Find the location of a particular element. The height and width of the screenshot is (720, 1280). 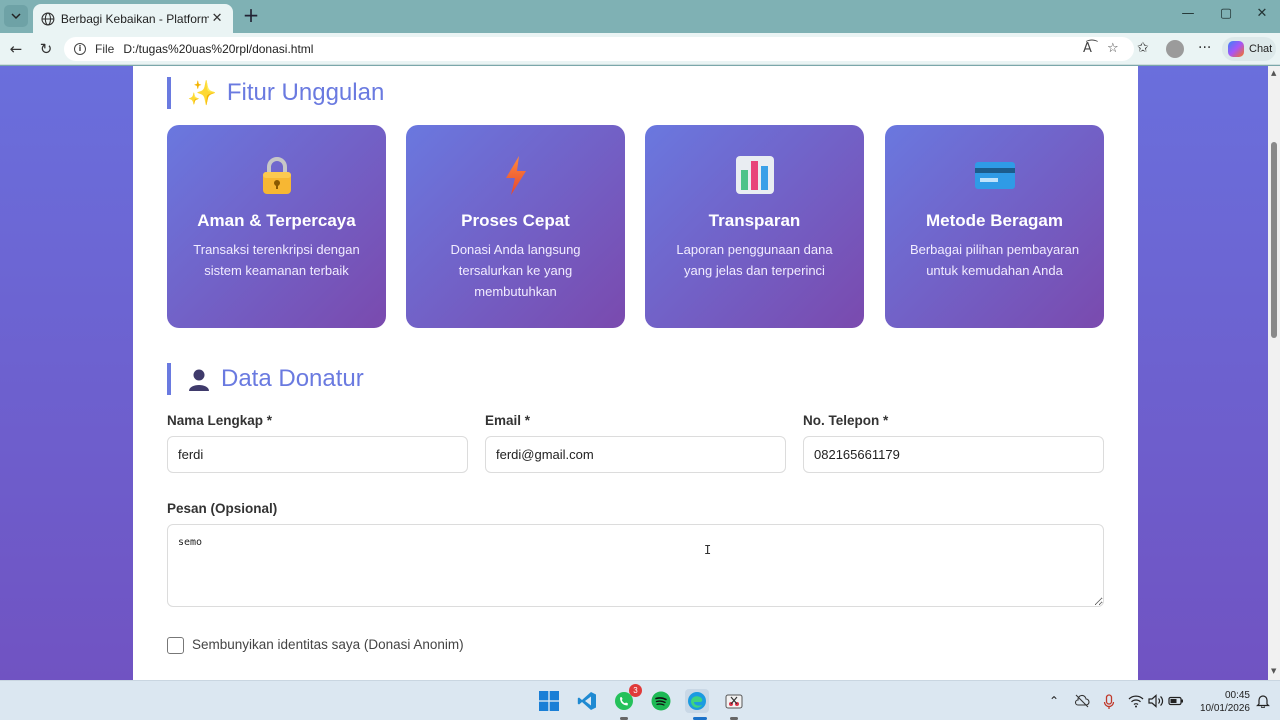

donor-section-title: Data Donatur is located at coordinates (265, 379).